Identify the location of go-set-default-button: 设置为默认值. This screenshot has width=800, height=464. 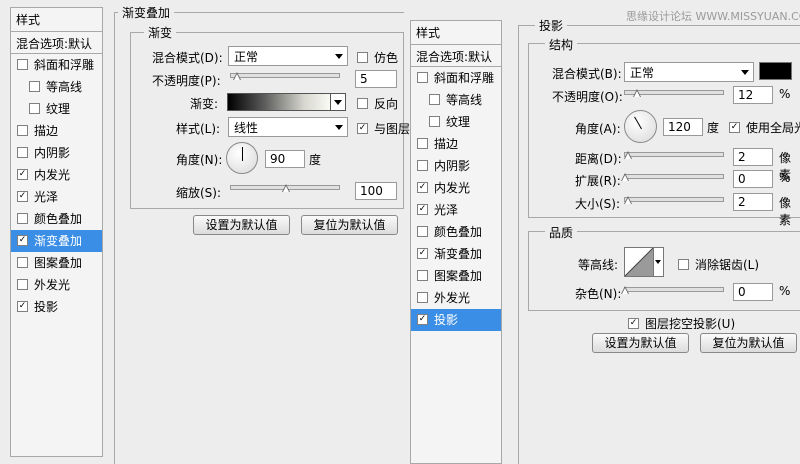
(241, 225).